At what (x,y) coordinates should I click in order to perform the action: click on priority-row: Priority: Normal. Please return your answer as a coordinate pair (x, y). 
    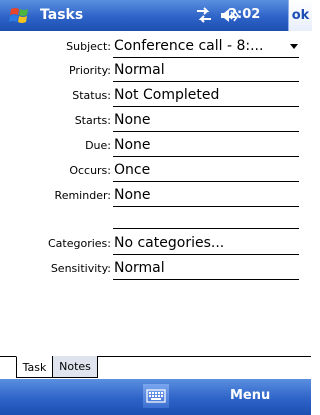
    Looking at the image, I should click on (155, 72).